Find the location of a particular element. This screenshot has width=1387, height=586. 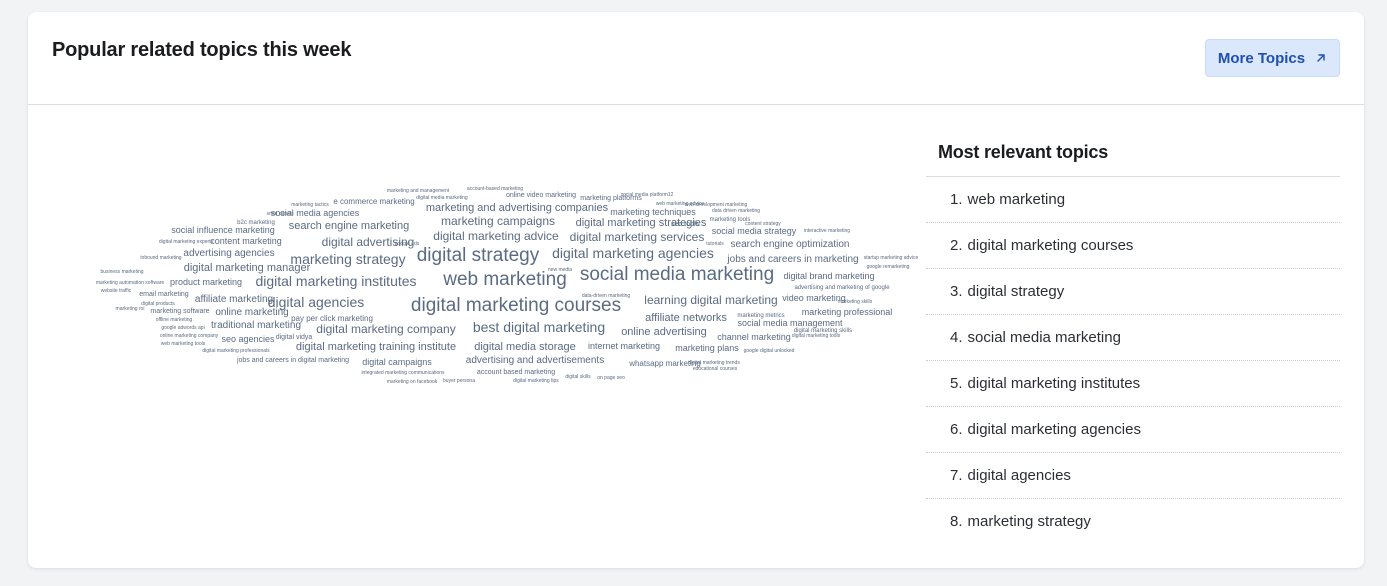

cloud-word: content marketing is located at coordinates (246, 241).